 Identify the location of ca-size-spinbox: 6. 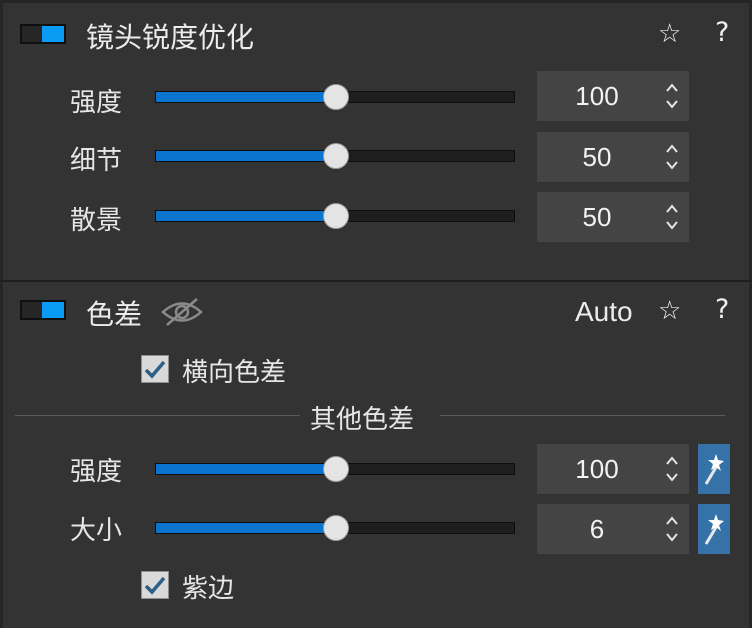
(613, 529).